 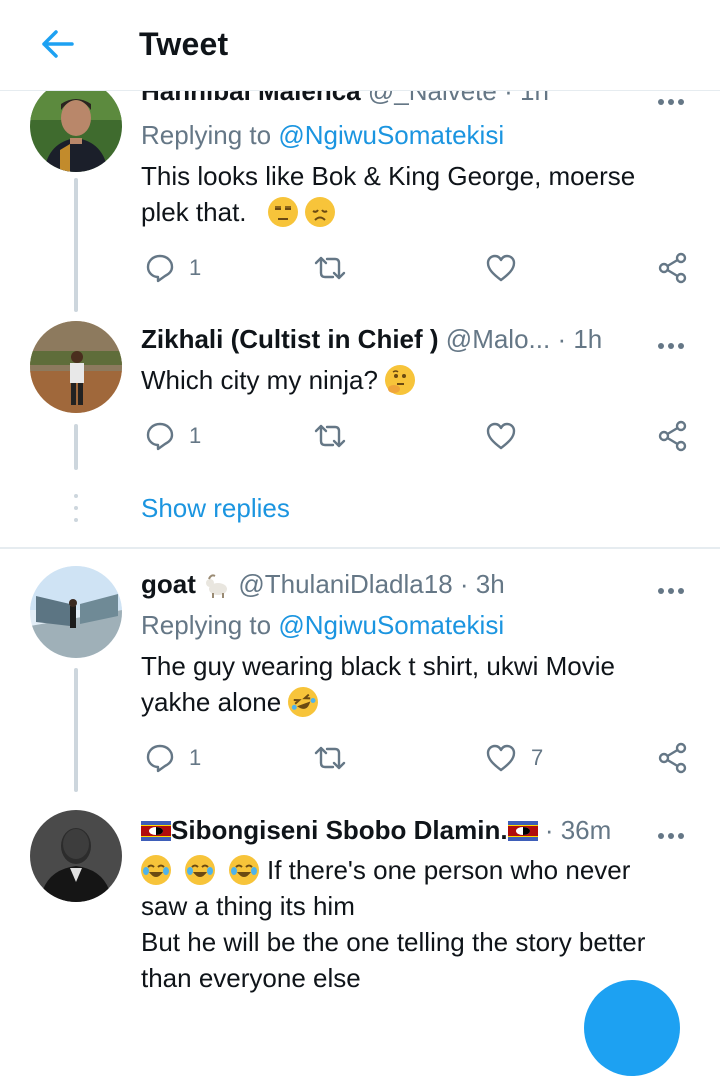 I want to click on thread-dots, so click(x=76, y=512).